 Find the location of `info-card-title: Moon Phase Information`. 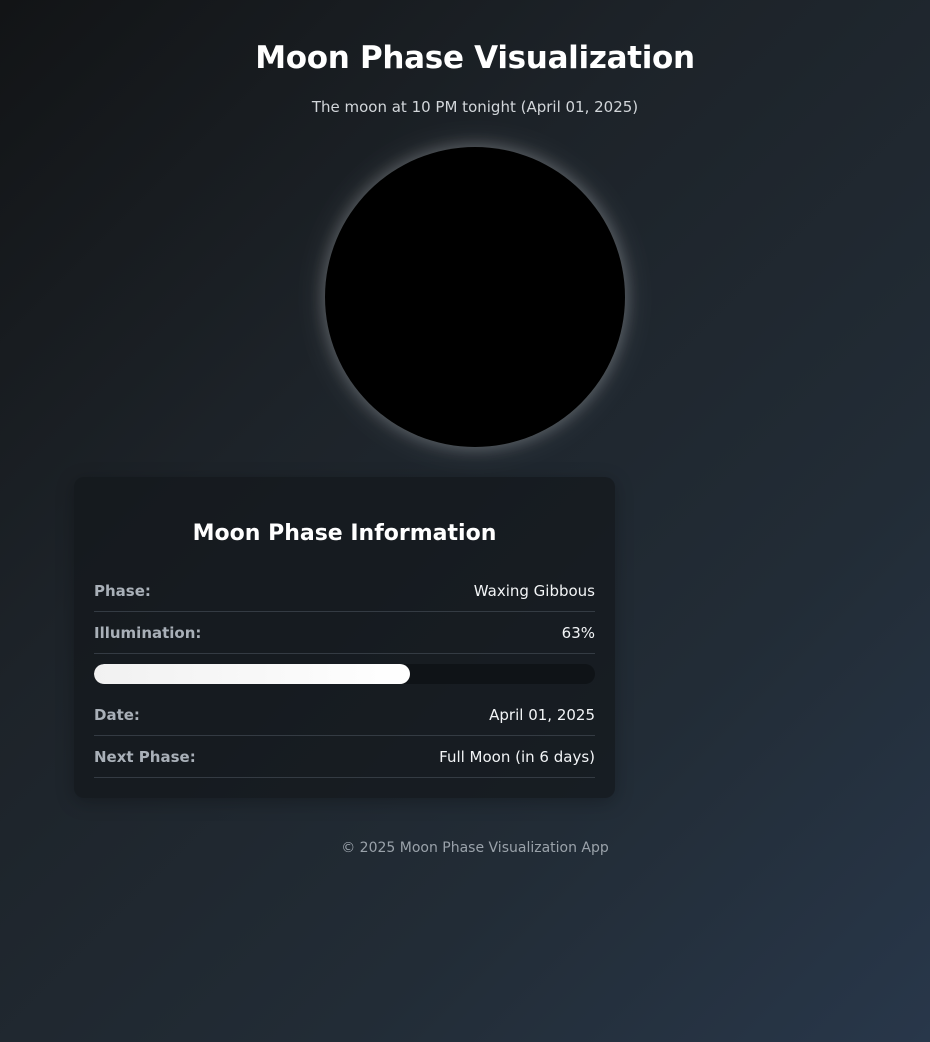

info-card-title: Moon Phase Information is located at coordinates (344, 533).